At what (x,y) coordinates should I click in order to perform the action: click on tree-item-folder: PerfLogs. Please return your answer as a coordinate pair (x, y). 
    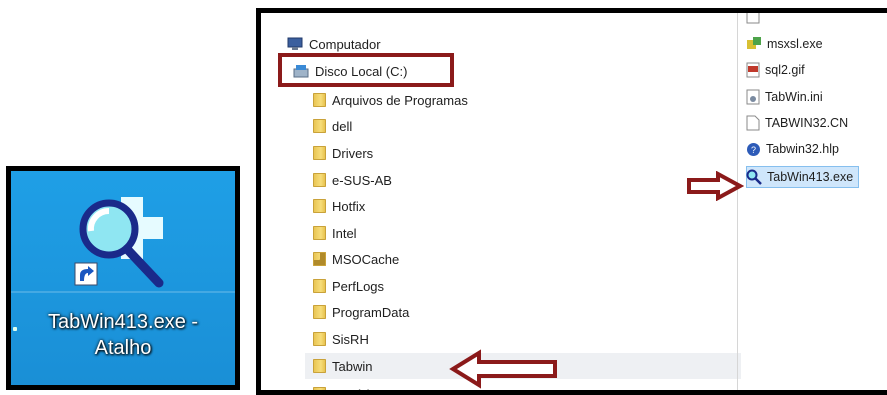
    Looking at the image, I should click on (348, 286).